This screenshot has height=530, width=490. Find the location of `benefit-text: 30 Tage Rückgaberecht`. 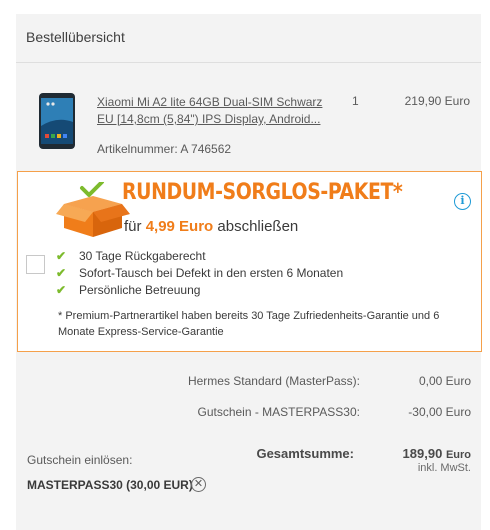

benefit-text: 30 Tage Rückgaberecht is located at coordinates (142, 256).